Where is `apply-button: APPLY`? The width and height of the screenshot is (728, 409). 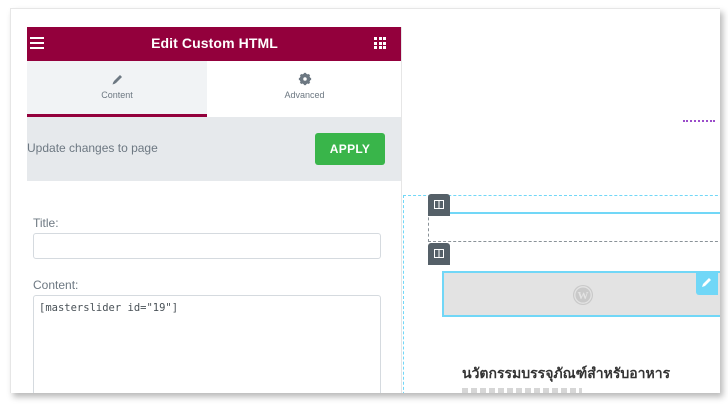
apply-button: APPLY is located at coordinates (350, 149).